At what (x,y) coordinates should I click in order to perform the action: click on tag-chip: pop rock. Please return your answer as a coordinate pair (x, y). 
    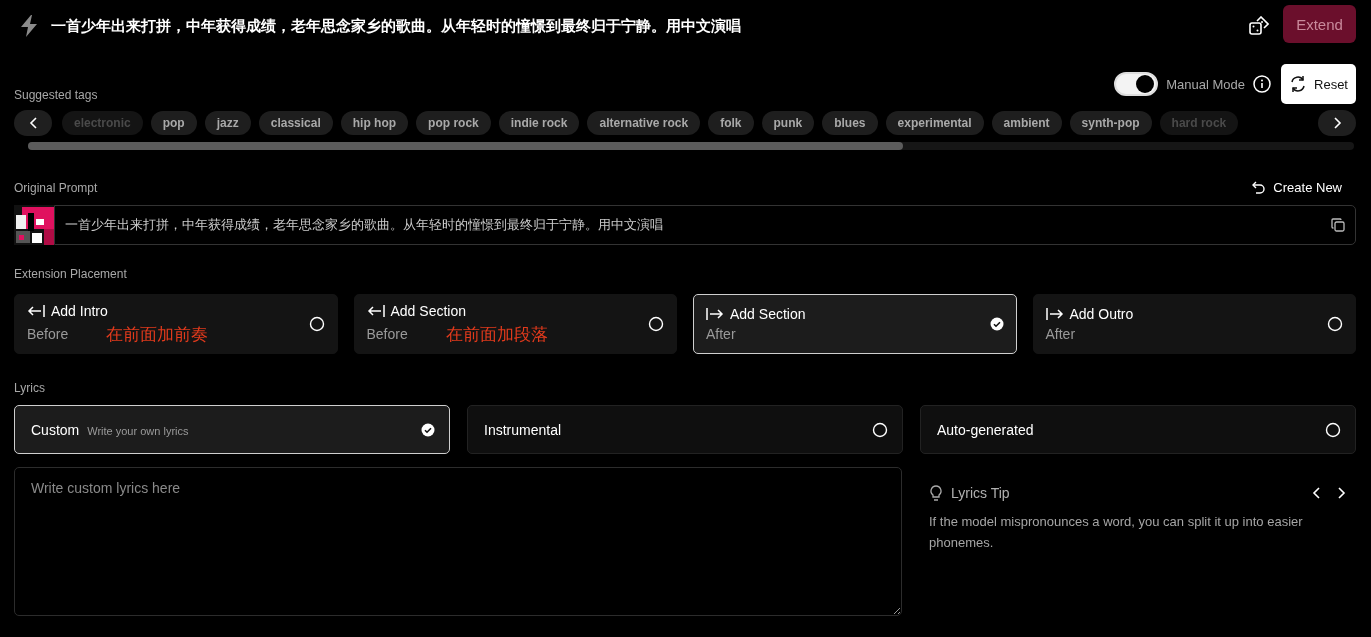
    Looking at the image, I should click on (453, 123).